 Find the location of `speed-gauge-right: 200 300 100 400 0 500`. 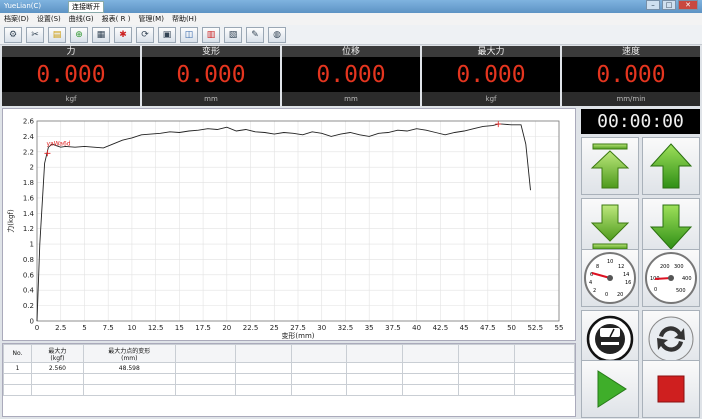

speed-gauge-right: 200 300 100 400 0 500 is located at coordinates (671, 278).